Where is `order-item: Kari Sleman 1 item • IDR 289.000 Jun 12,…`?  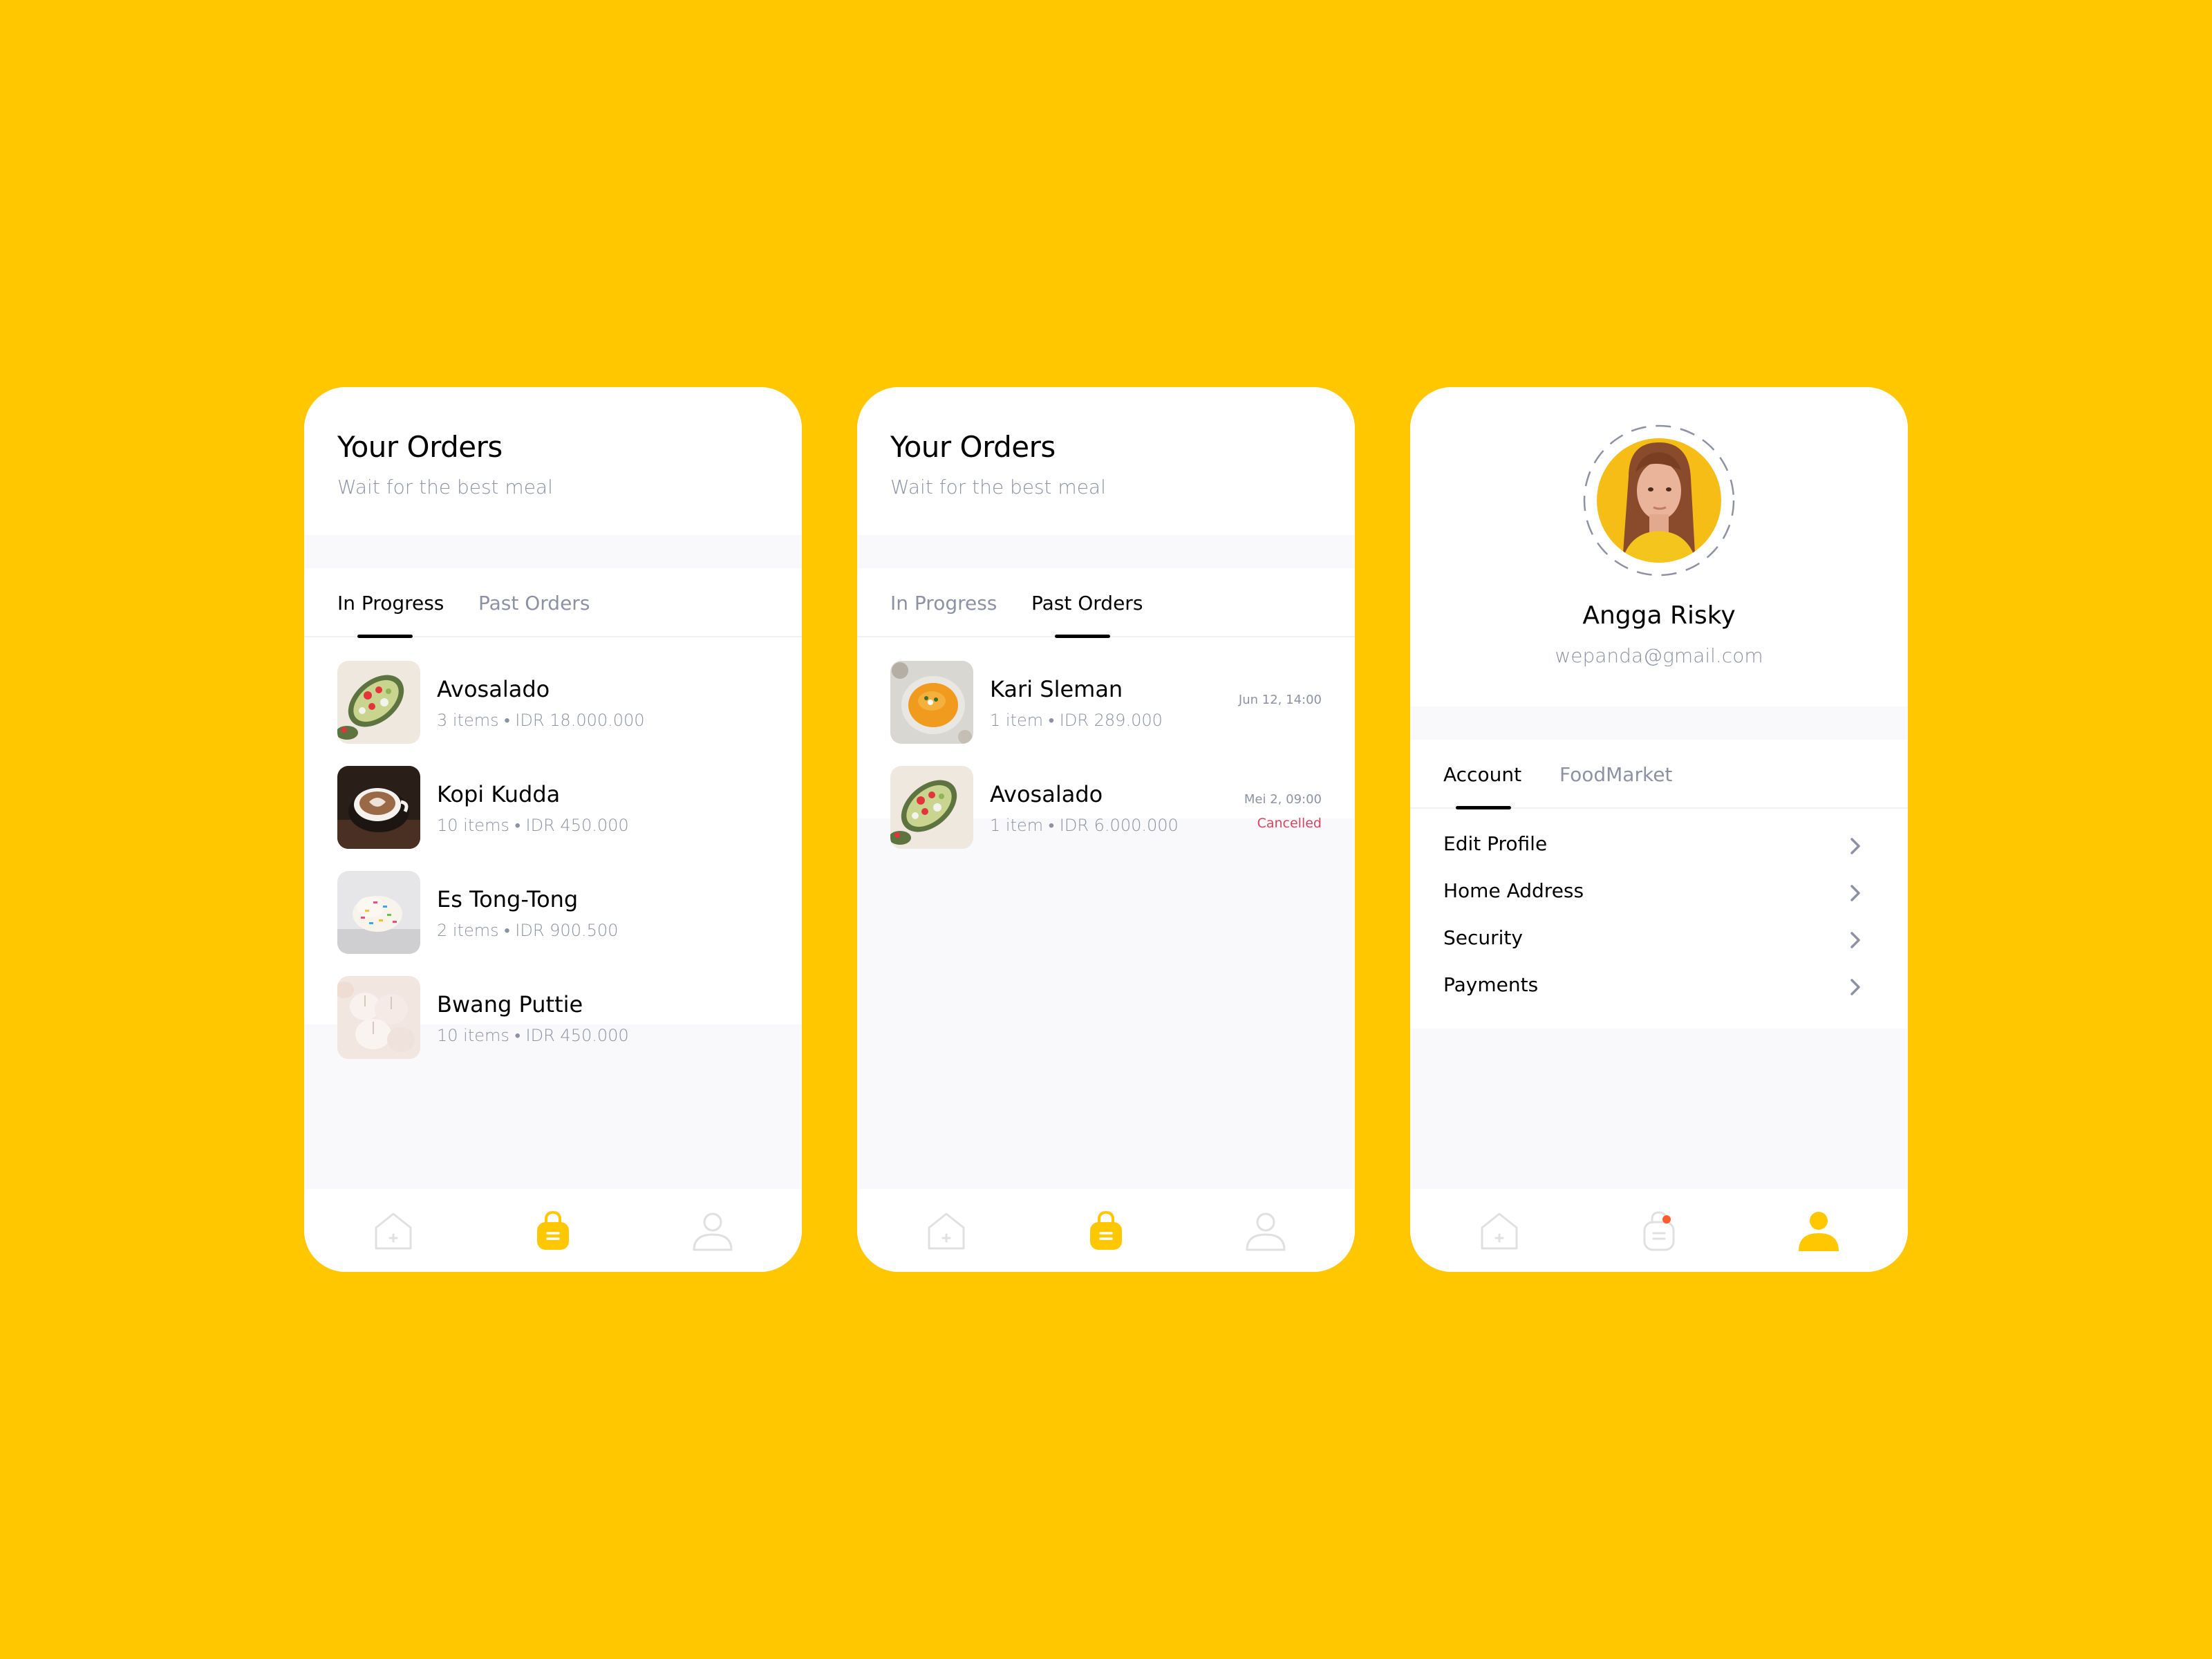
order-item: Kari Sleman 1 item • IDR 289.000 Jun 12,… is located at coordinates (1106, 702).